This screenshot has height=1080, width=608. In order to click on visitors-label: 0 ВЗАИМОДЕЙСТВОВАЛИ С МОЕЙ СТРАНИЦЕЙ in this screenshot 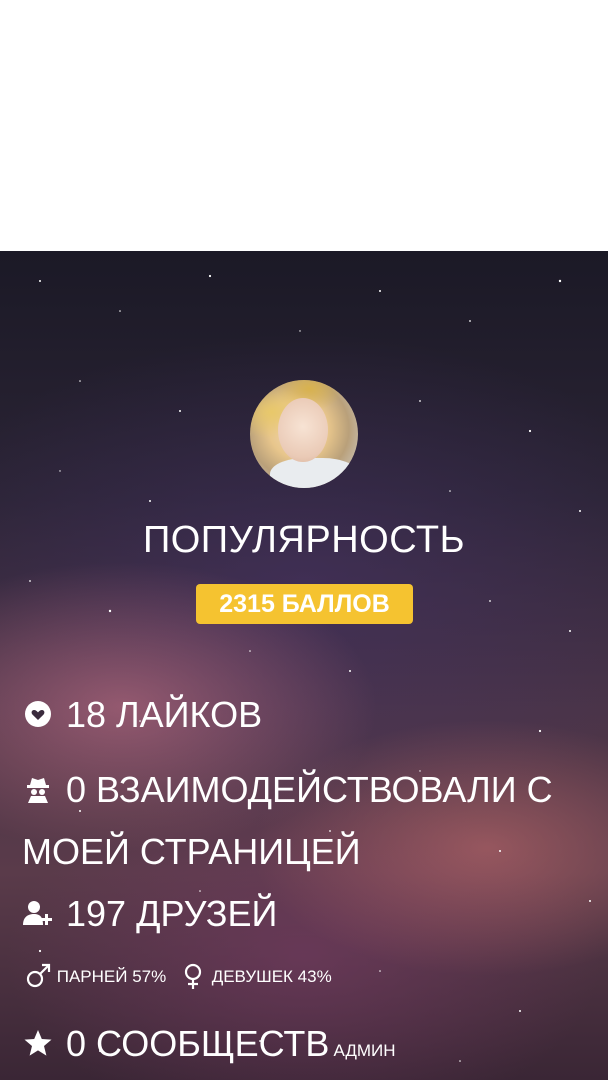, I will do `click(287, 820)`.